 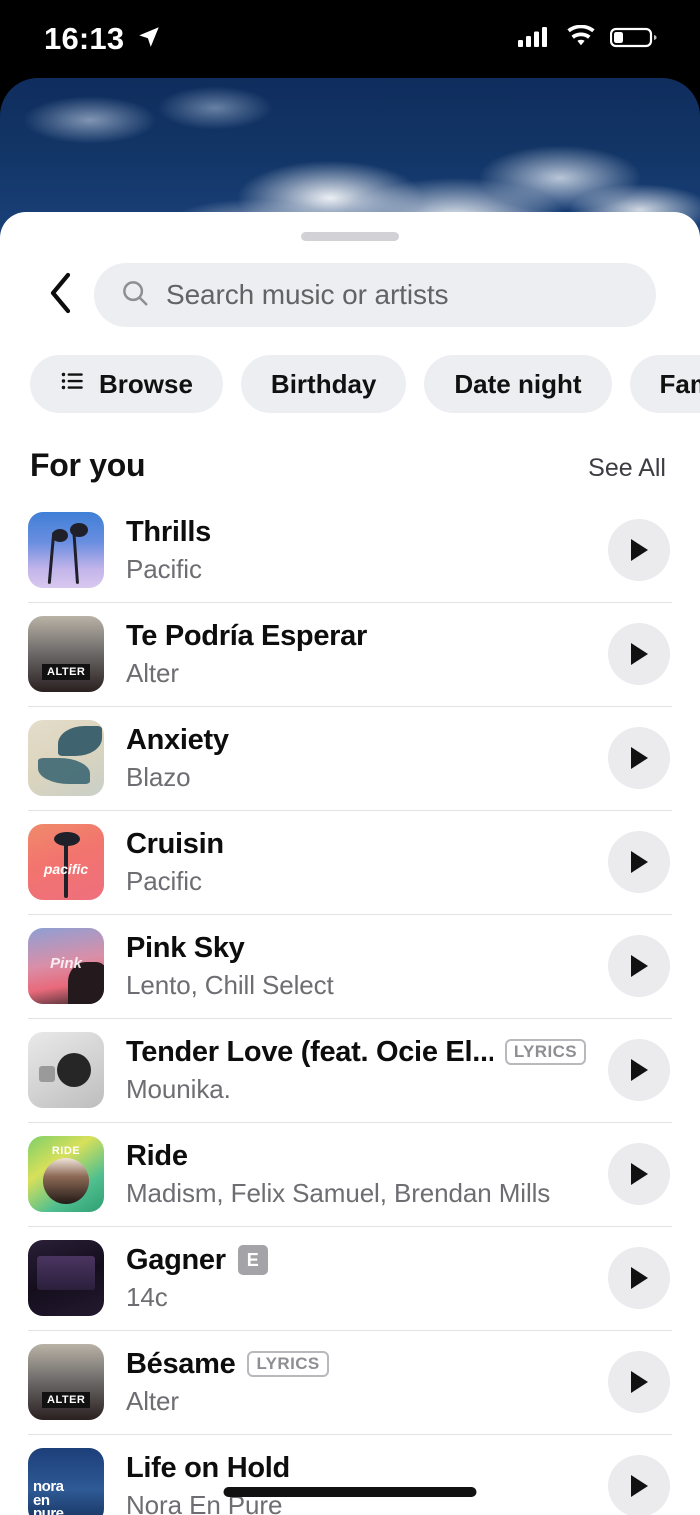 What do you see at coordinates (149, 39) in the screenshot?
I see `location-arrow-icon` at bounding box center [149, 39].